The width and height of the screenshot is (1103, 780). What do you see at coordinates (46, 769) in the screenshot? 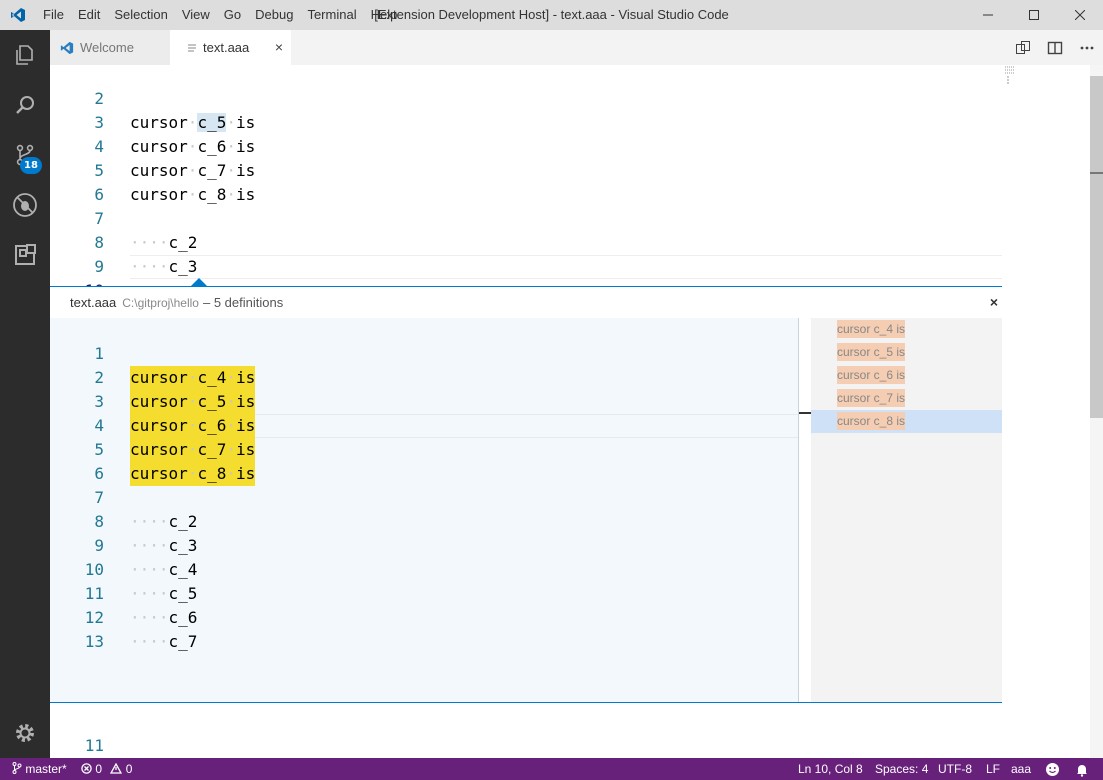
I see `branch-name: master*` at bounding box center [46, 769].